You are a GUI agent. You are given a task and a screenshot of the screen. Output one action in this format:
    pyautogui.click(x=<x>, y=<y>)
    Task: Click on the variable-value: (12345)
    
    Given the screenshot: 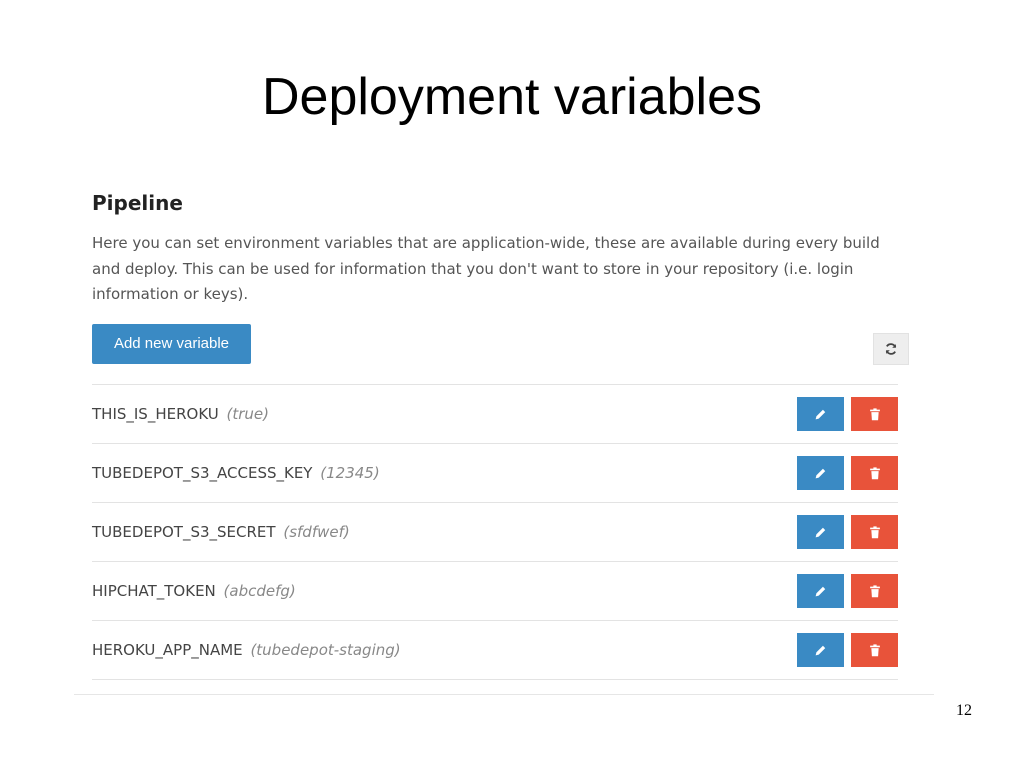 What is the action you would take?
    pyautogui.click(x=350, y=473)
    